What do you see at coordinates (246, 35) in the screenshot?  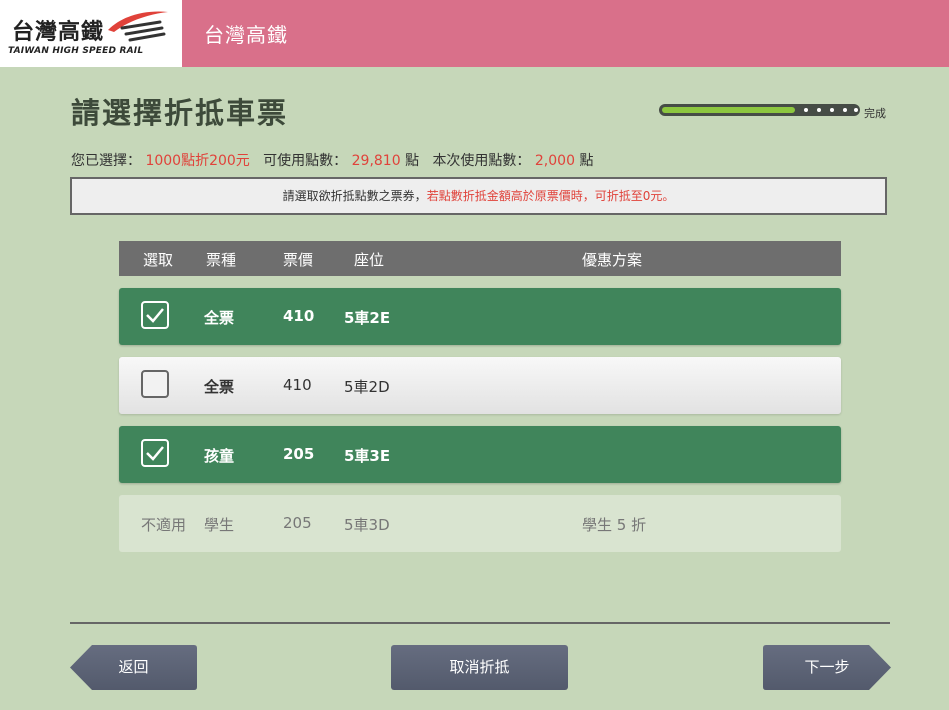 I see `header-title: 台灣高鐵` at bounding box center [246, 35].